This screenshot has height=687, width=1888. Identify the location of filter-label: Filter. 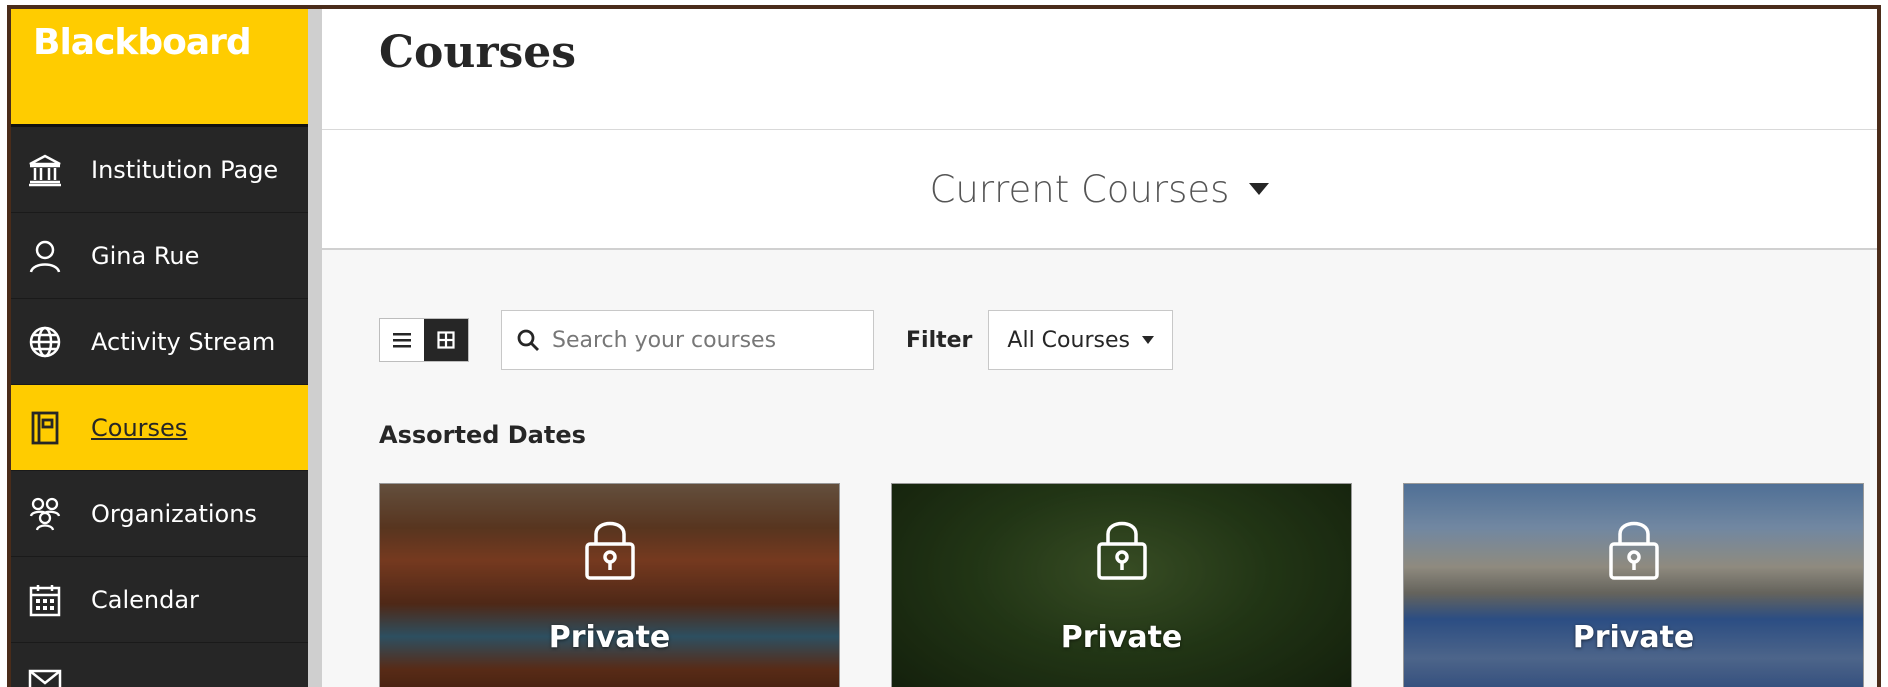
(939, 340).